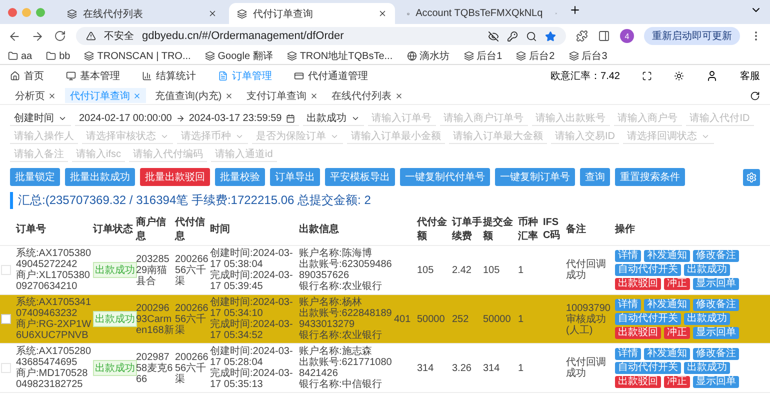  Describe the element at coordinates (142, 13) in the screenshot. I see `browser-tab: 在线代付列表` at that location.